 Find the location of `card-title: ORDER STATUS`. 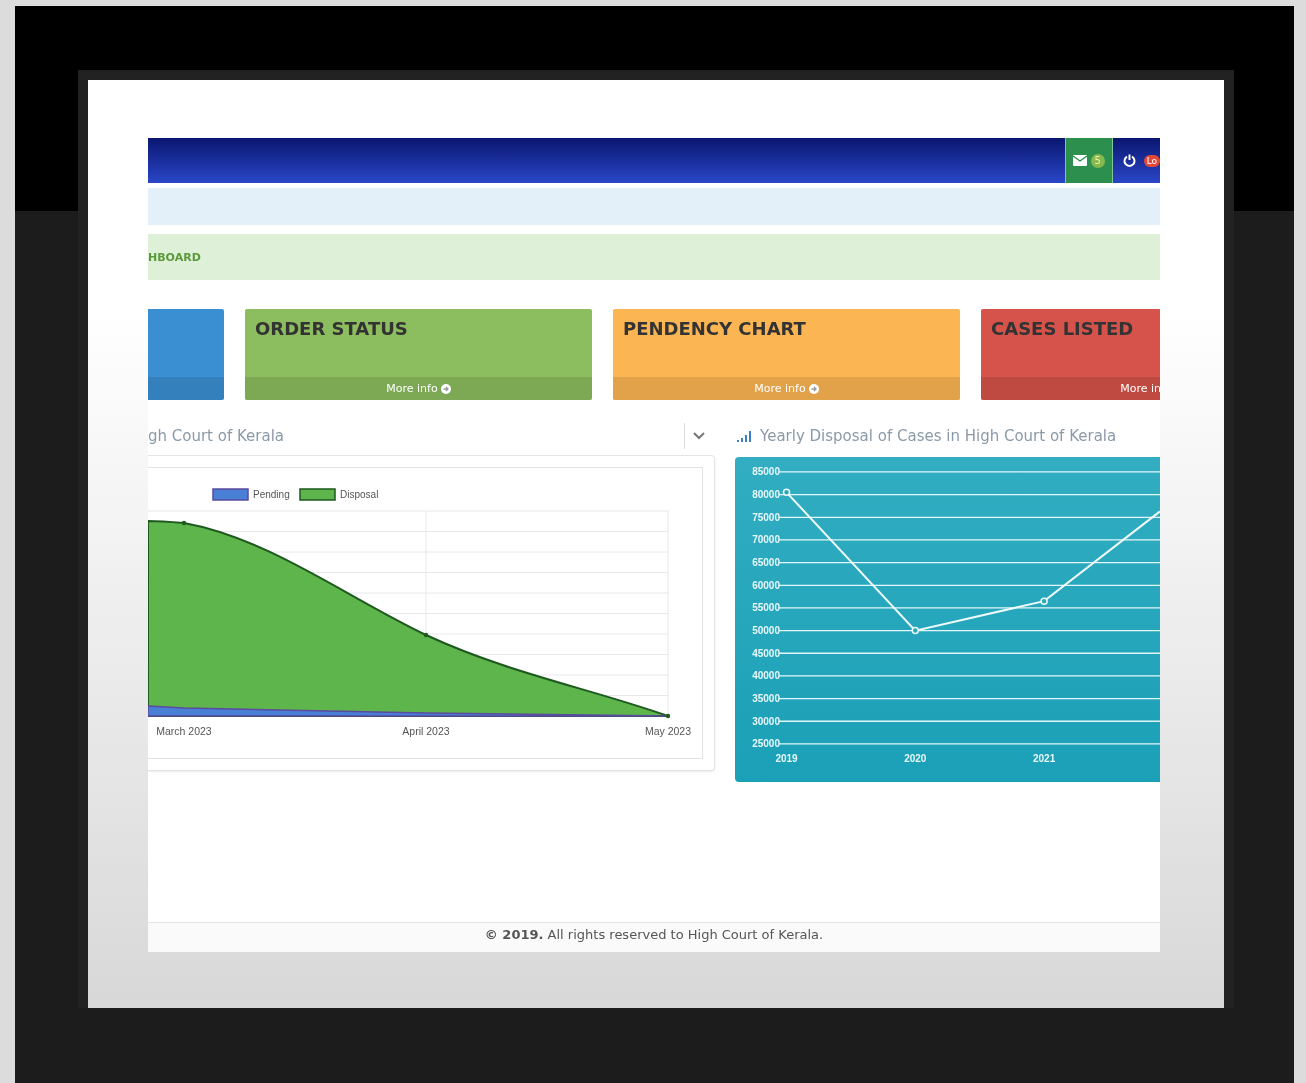

card-title: ORDER STATUS is located at coordinates (331, 328).